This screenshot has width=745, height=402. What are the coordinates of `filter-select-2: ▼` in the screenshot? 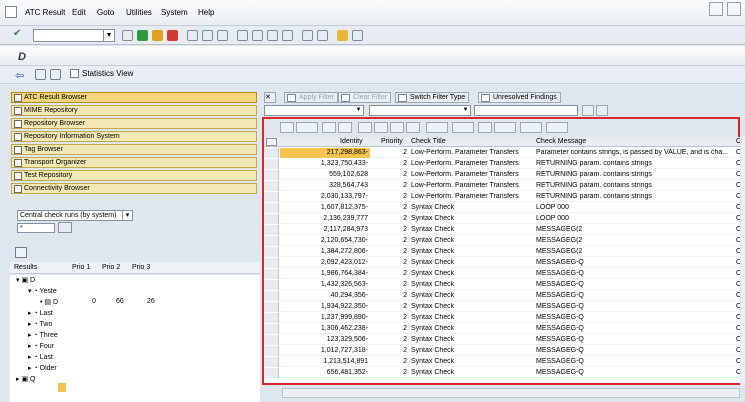 It's located at (420, 110).